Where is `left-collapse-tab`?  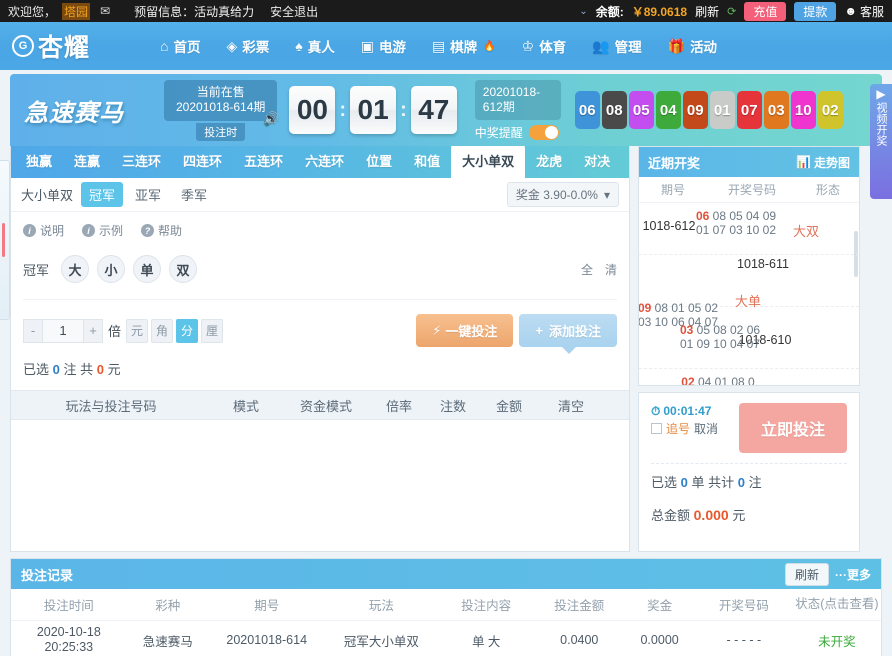
left-collapse-tab is located at coordinates (5, 240).